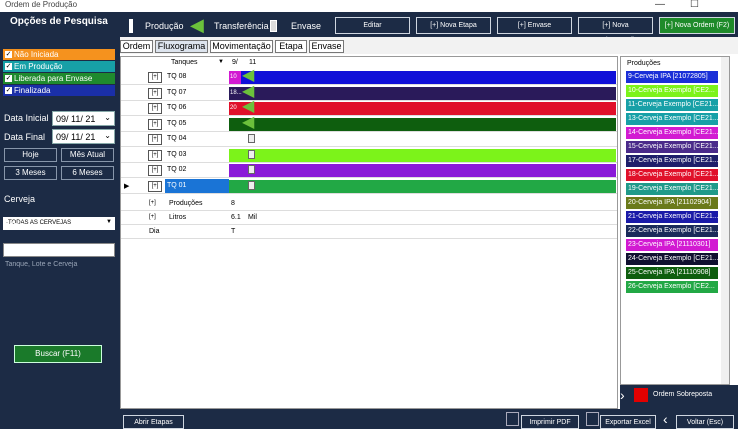  I want to click on tank-row: [+] TQ 07 18... ◀, so click(369, 92).